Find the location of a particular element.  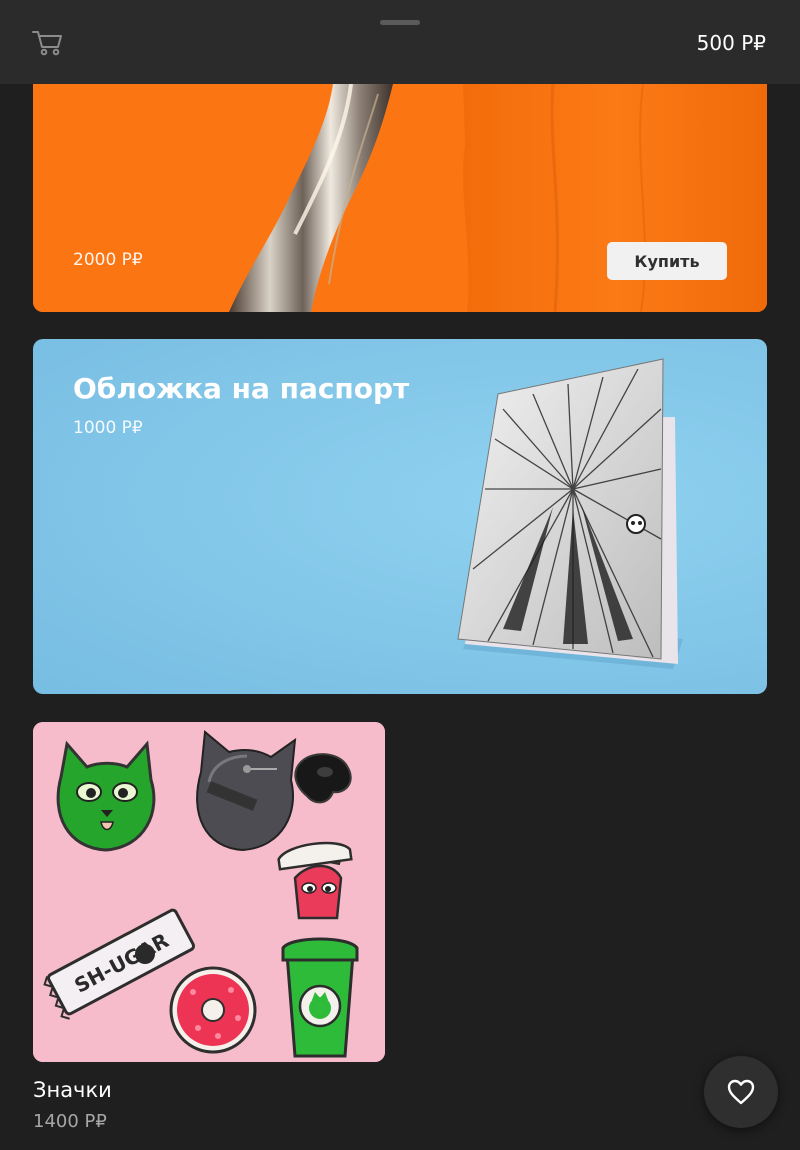

cart-icon is located at coordinates (48, 43).